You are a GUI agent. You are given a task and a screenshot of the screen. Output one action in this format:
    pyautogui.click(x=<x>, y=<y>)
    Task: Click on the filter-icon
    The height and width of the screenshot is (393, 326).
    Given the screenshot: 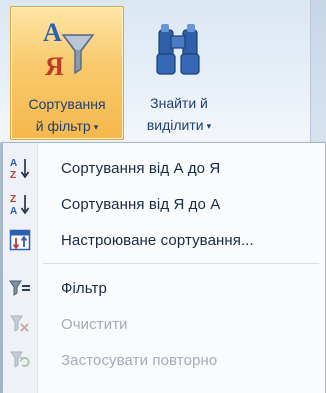 What is the action you would take?
    pyautogui.click(x=20, y=288)
    